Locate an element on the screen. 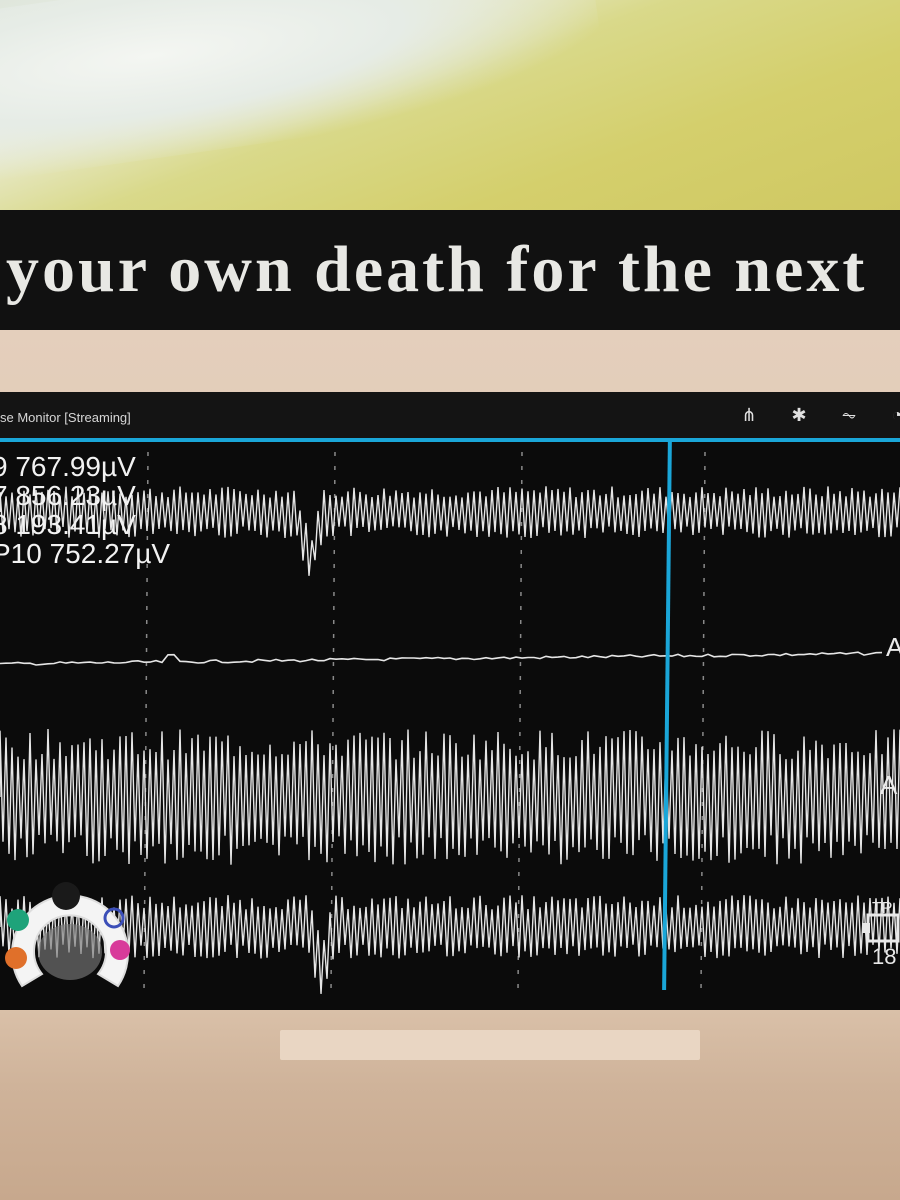  reading-1: 9 767.99µV is located at coordinates (68, 466).